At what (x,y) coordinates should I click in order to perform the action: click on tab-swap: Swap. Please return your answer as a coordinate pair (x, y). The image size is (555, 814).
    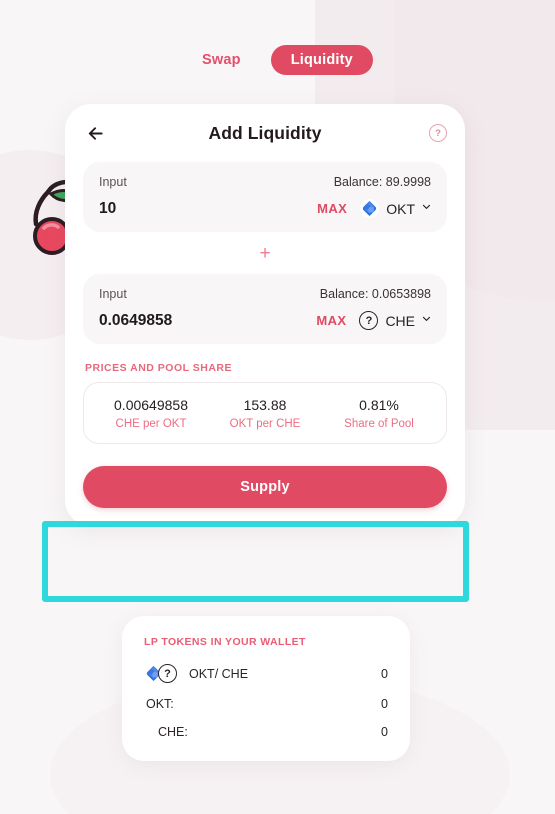
    Looking at the image, I should click on (221, 60).